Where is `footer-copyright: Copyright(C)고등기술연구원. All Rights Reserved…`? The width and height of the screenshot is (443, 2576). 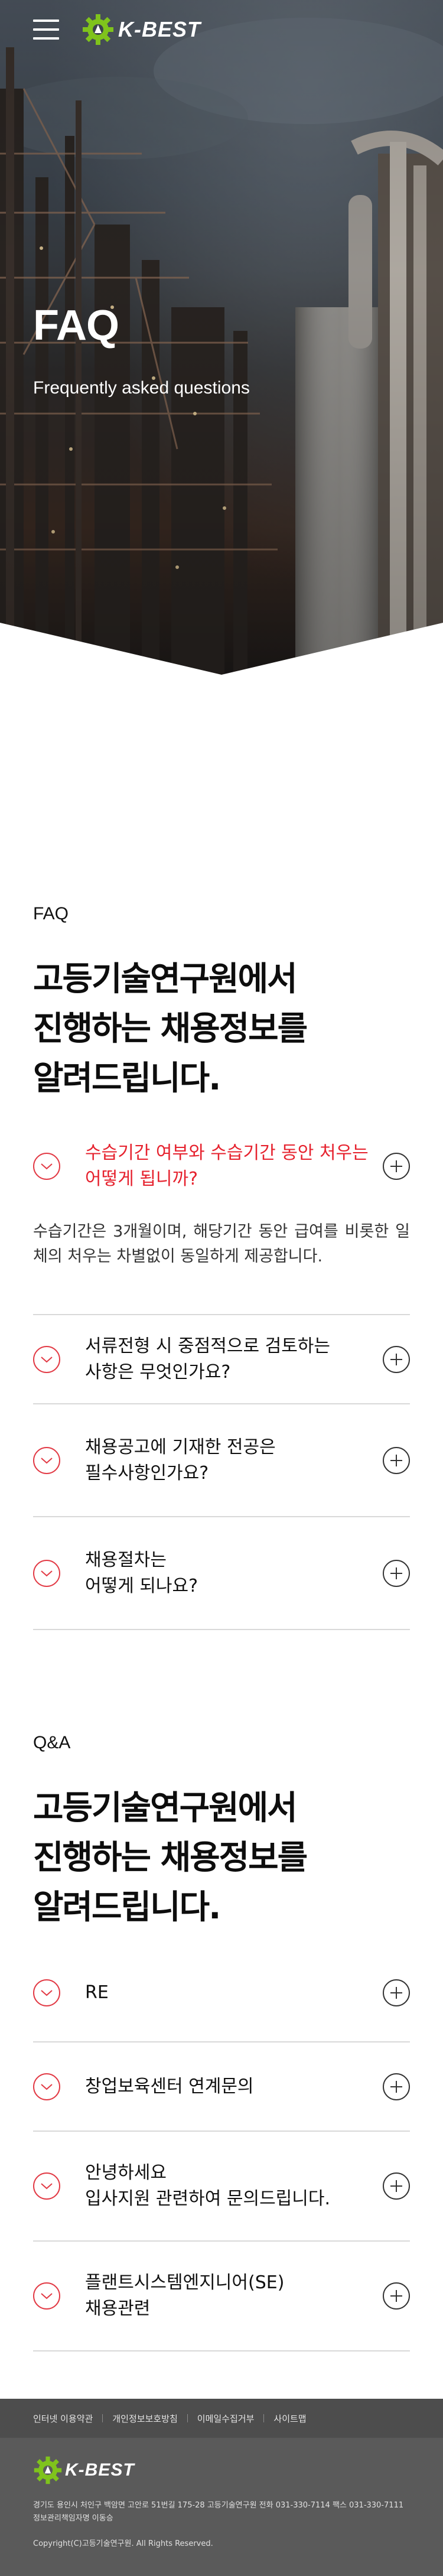 footer-copyright: Copyright(C)고등기술연구원. All Rights Reserved… is located at coordinates (123, 2543).